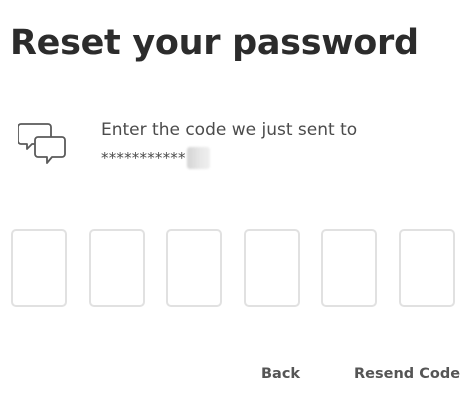  Describe the element at coordinates (229, 130) in the screenshot. I see `instruction-text: Enter the code we just sent to` at that location.